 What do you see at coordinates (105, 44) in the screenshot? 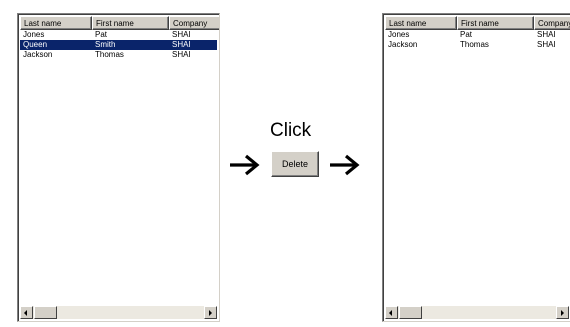
I see `cell-first-name: Smith` at bounding box center [105, 44].